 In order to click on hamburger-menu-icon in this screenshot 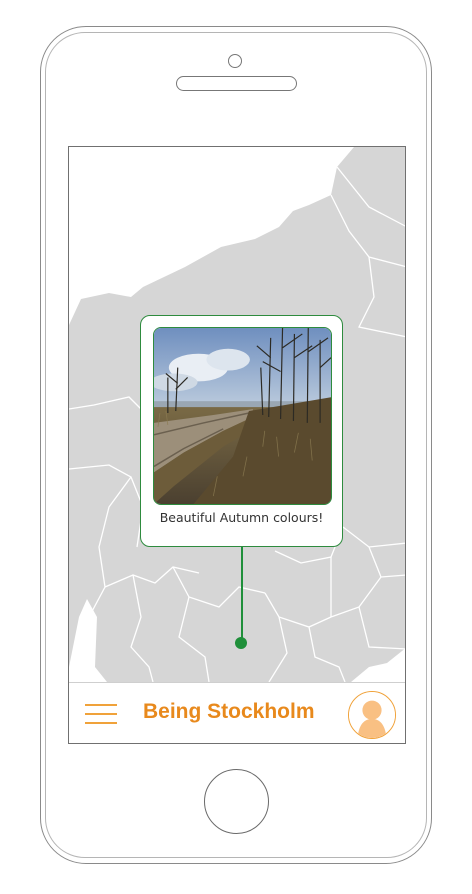, I will do `click(101, 714)`.